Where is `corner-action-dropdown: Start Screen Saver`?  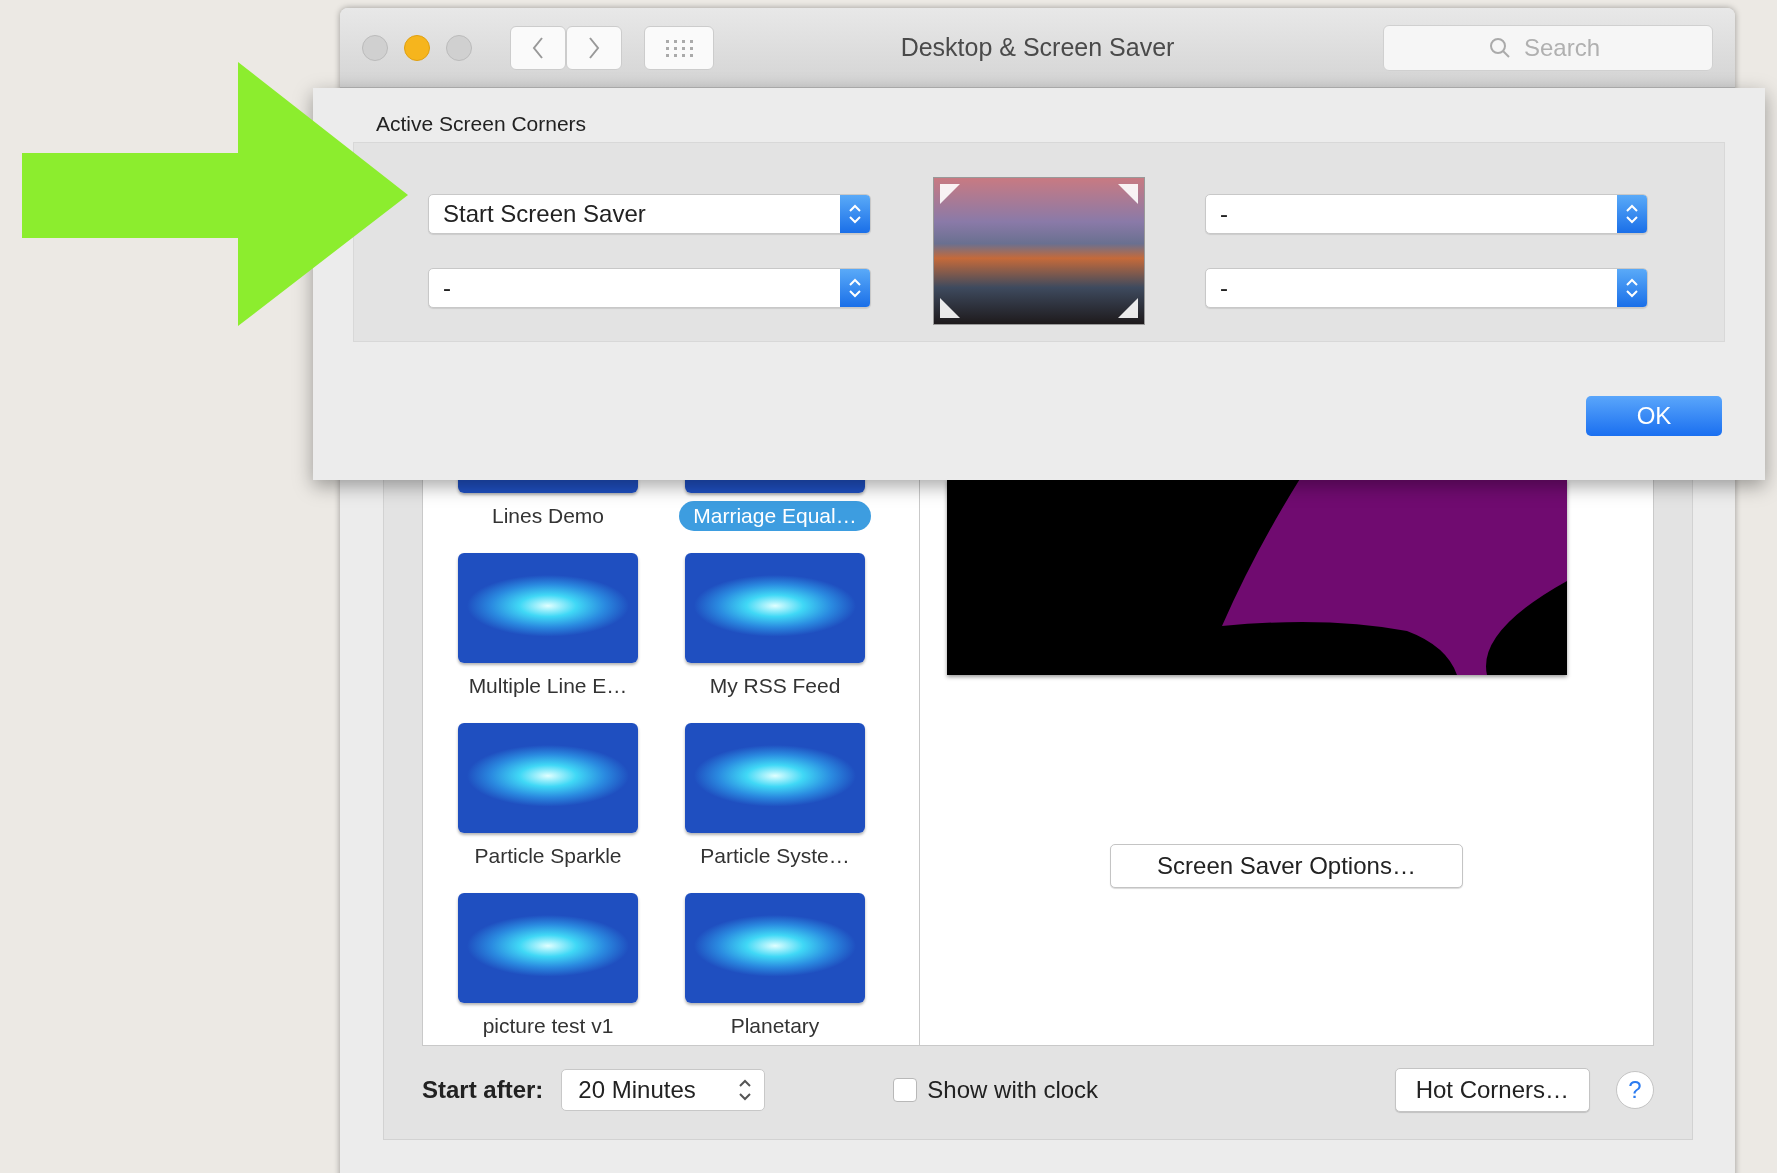 corner-action-dropdown: Start Screen Saver is located at coordinates (649, 214).